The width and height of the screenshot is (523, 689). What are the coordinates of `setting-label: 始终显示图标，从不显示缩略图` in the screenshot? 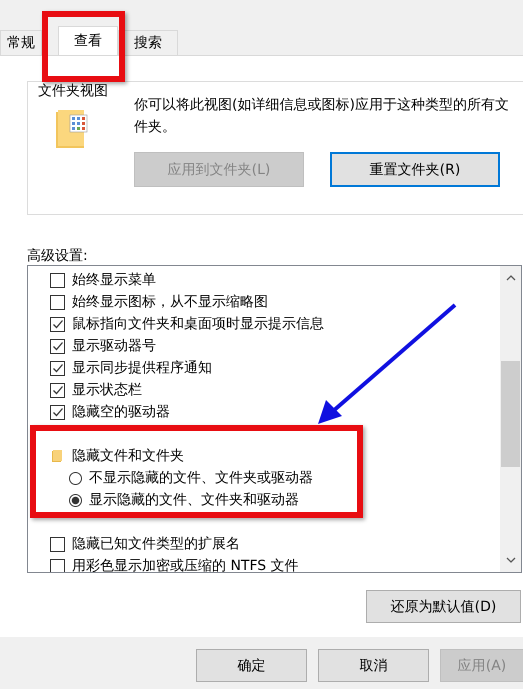 It's located at (170, 302).